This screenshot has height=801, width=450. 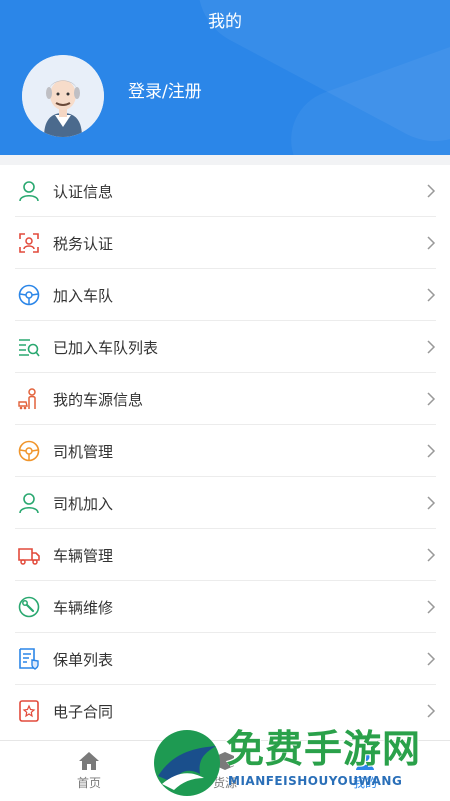 I want to click on watermark-title: 免费手游网, so click(x=324, y=749).